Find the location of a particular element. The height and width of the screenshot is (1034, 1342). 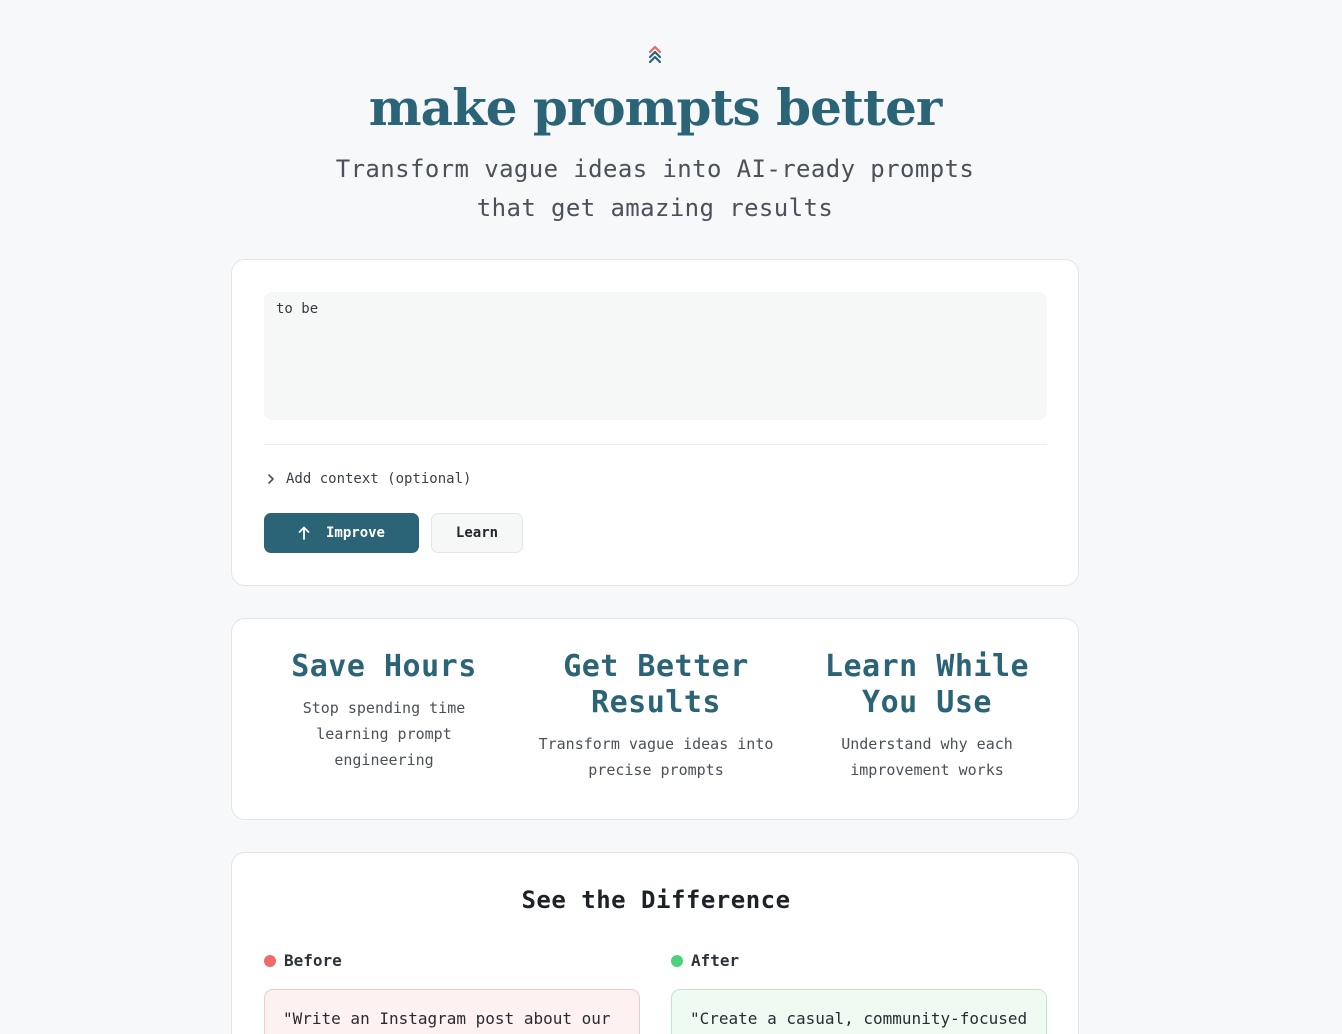

feature-title: Get Better Results is located at coordinates (656, 684).